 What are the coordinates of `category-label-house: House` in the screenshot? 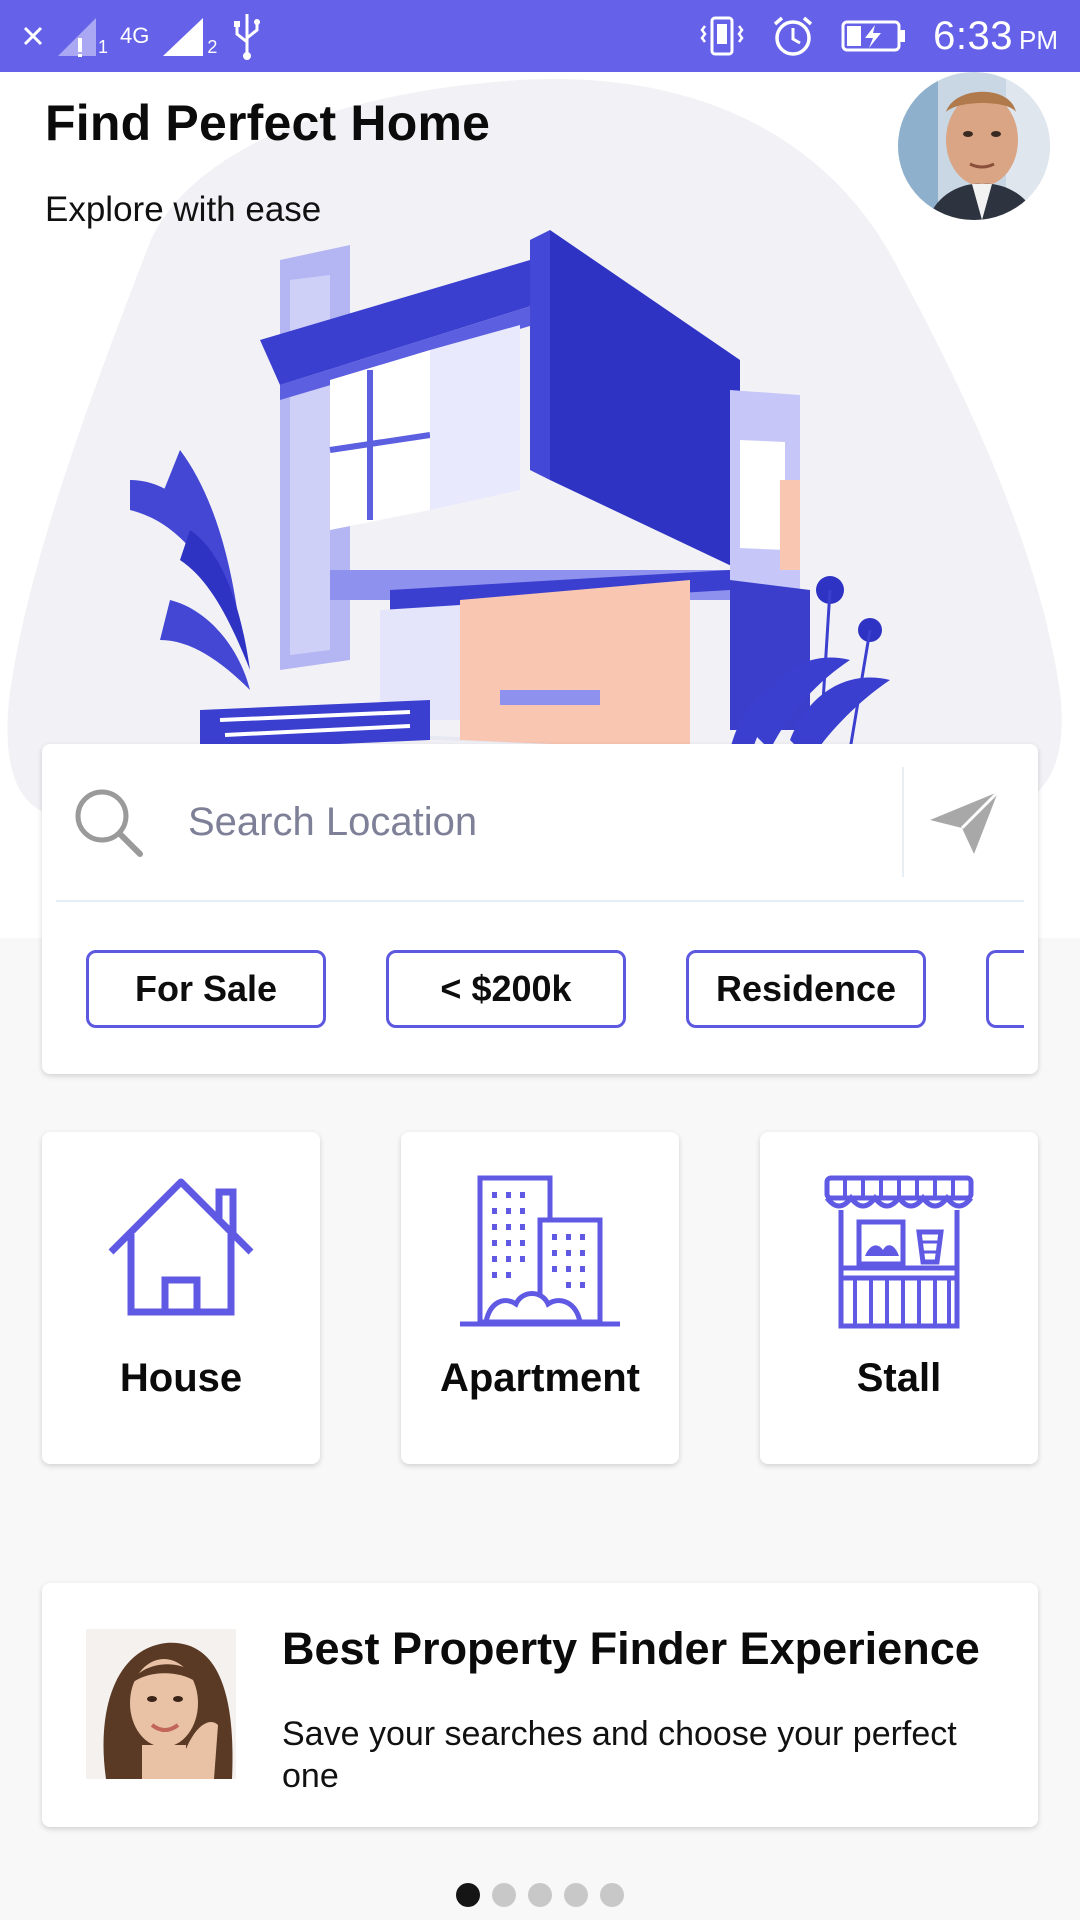 It's located at (181, 1378).